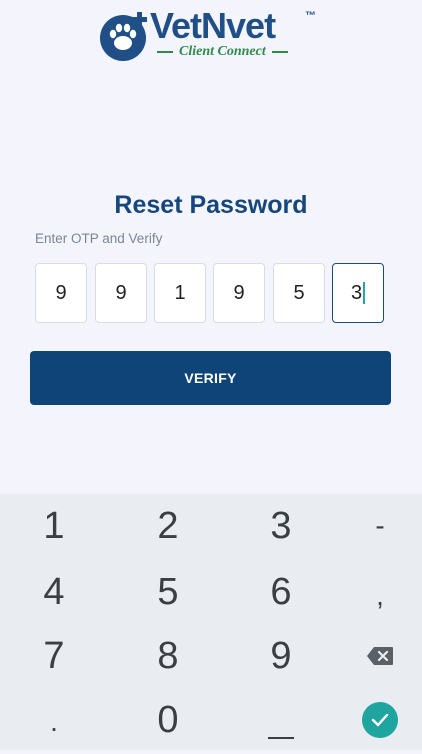 This screenshot has width=422, height=754. What do you see at coordinates (222, 51) in the screenshot?
I see `tagline-text: Client Connect` at bounding box center [222, 51].